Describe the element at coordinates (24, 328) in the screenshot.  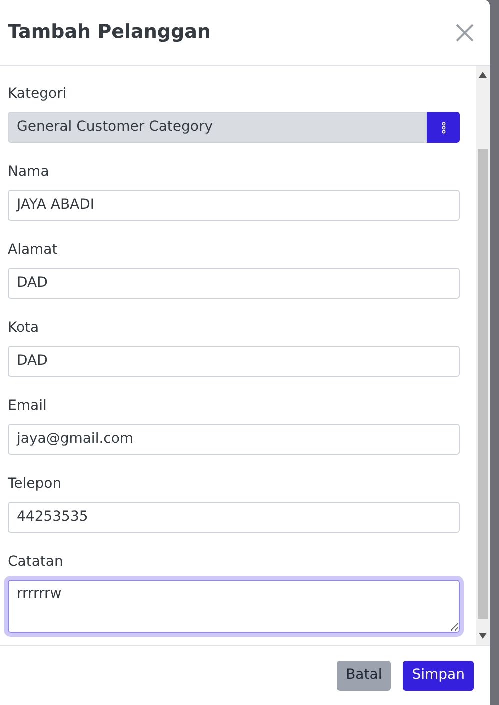
I see `field-label: Kota` at that location.